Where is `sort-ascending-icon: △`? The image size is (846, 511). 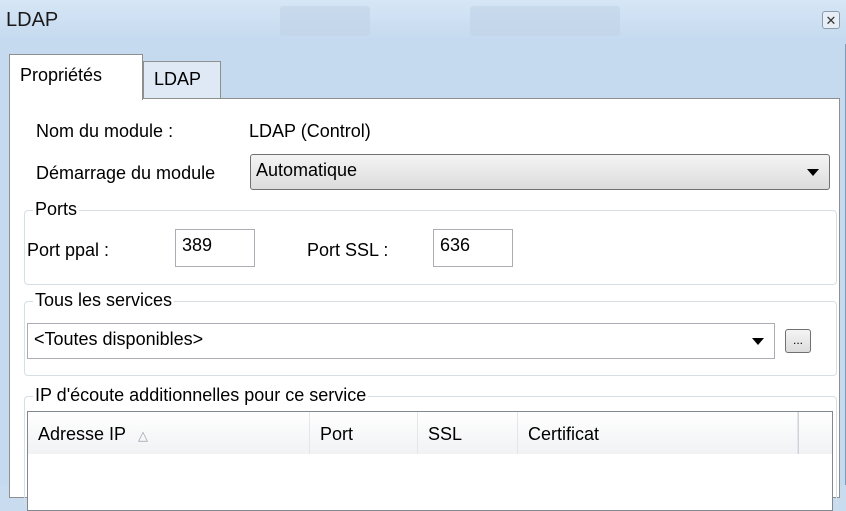 sort-ascending-icon: △ is located at coordinates (143, 435).